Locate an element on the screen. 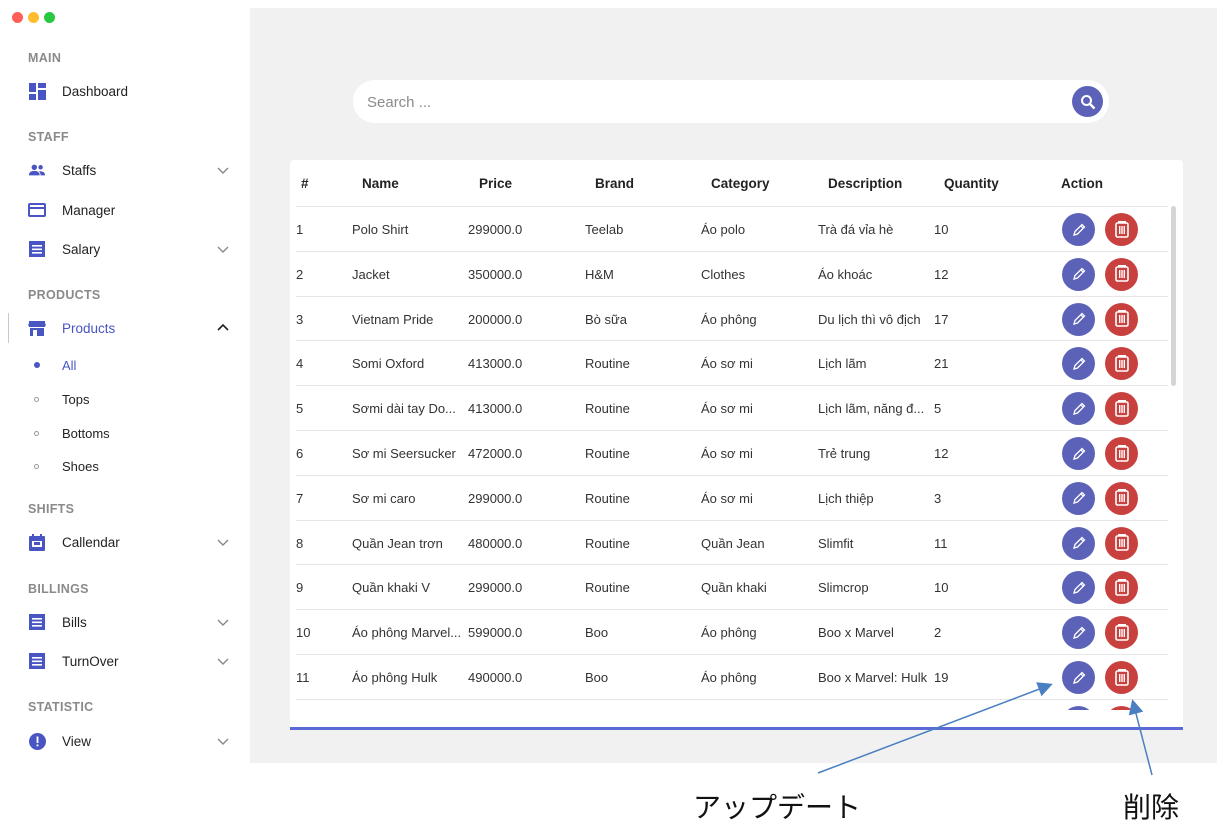 The image size is (1217, 826). sidebar-subitem-label: Shoes is located at coordinates (80, 466).